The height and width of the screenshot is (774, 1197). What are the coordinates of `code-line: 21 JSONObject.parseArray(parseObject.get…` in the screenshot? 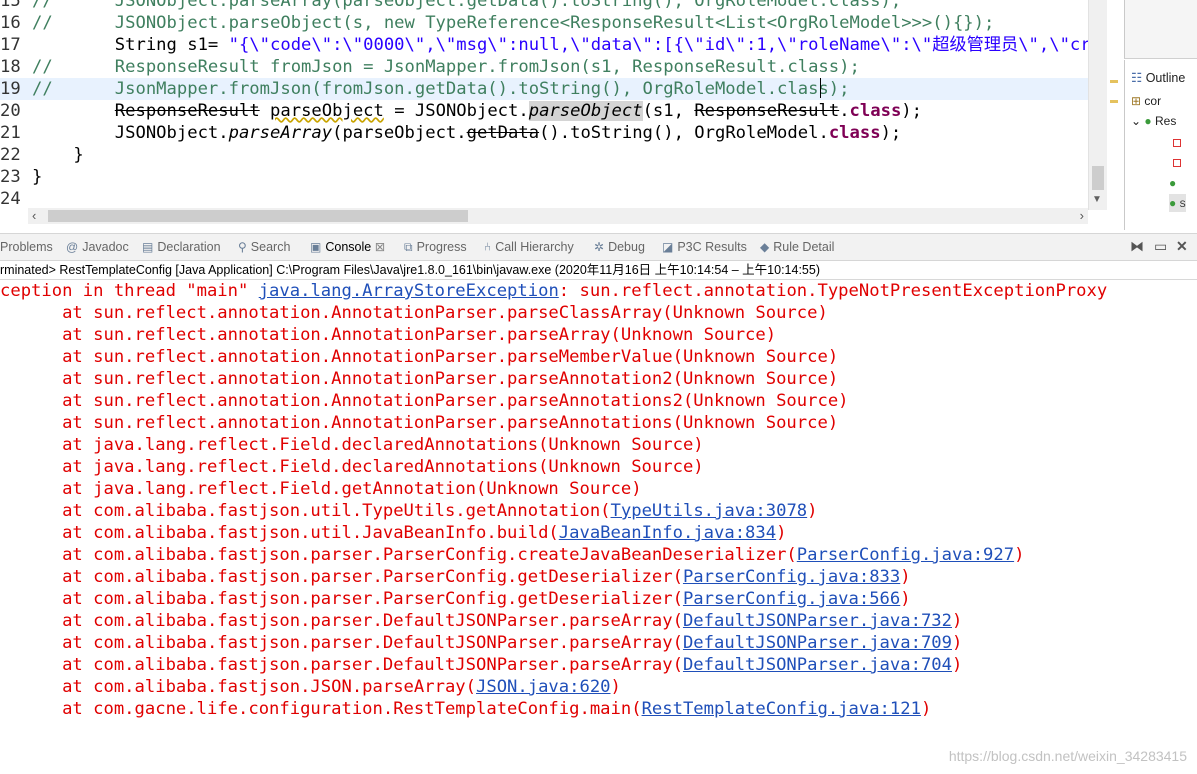 It's located at (544, 133).